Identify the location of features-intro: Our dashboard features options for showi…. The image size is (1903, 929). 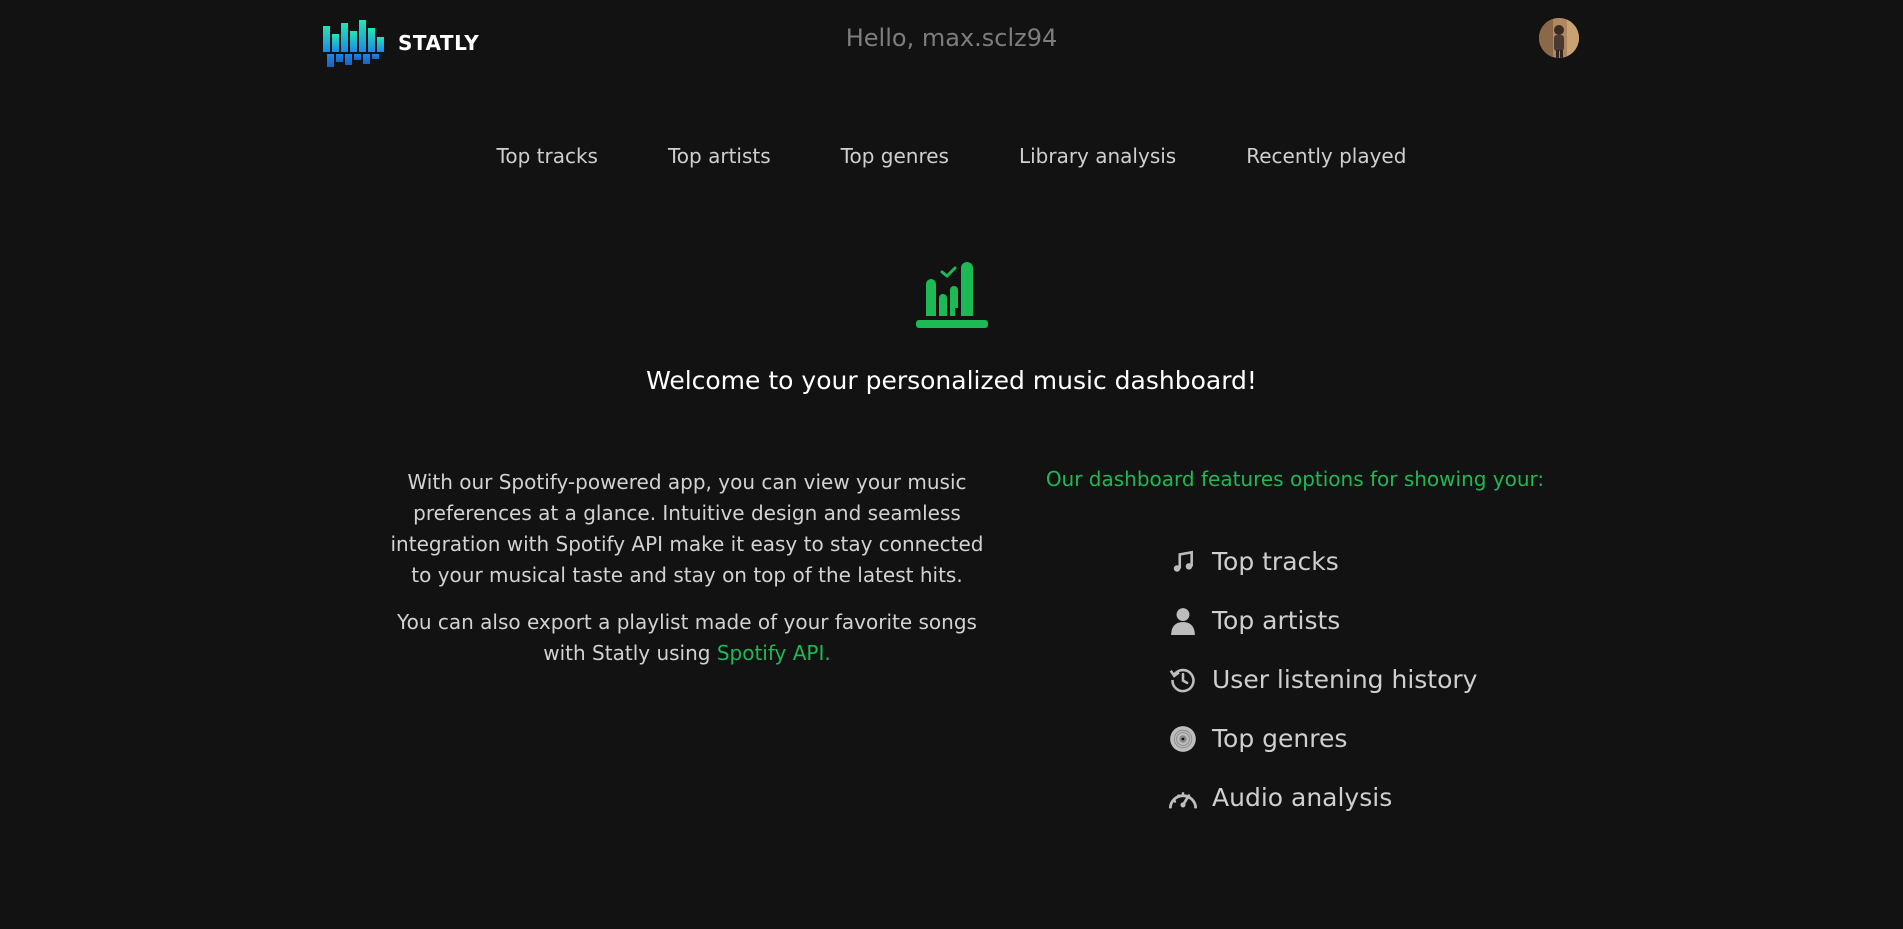
(1295, 479).